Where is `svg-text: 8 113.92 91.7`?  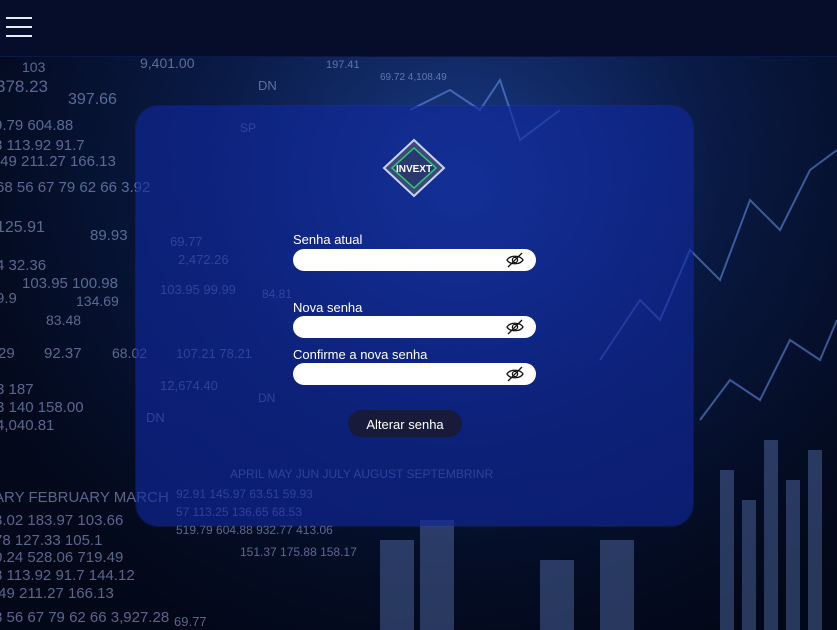
svg-text: 8 113.92 91.7 is located at coordinates (42, 145).